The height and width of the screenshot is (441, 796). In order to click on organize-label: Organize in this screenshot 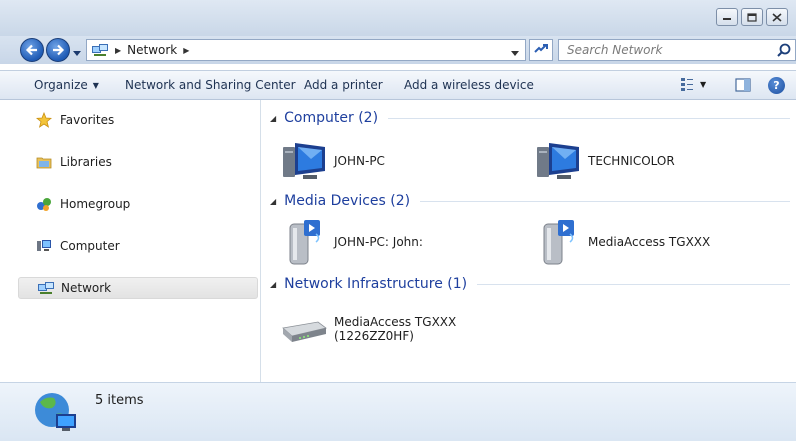, I will do `click(61, 85)`.